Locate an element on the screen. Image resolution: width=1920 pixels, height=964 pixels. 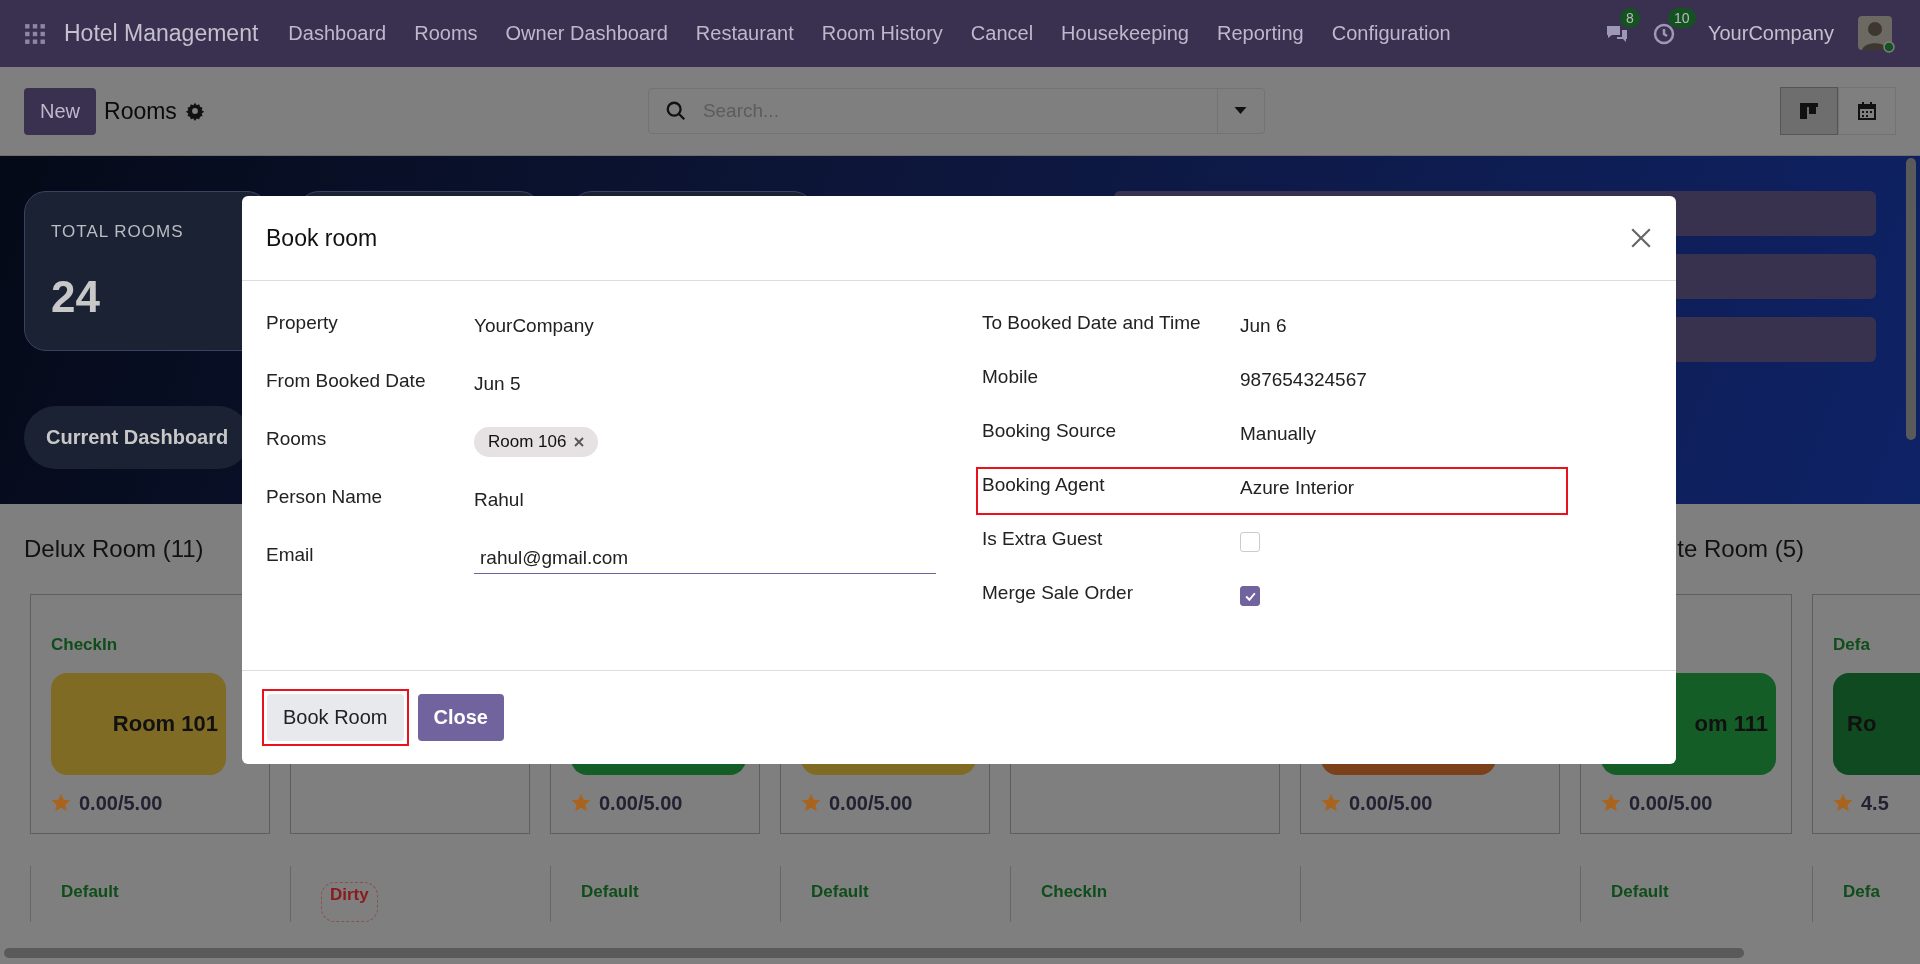
kanban-icon is located at coordinates (1809, 111).